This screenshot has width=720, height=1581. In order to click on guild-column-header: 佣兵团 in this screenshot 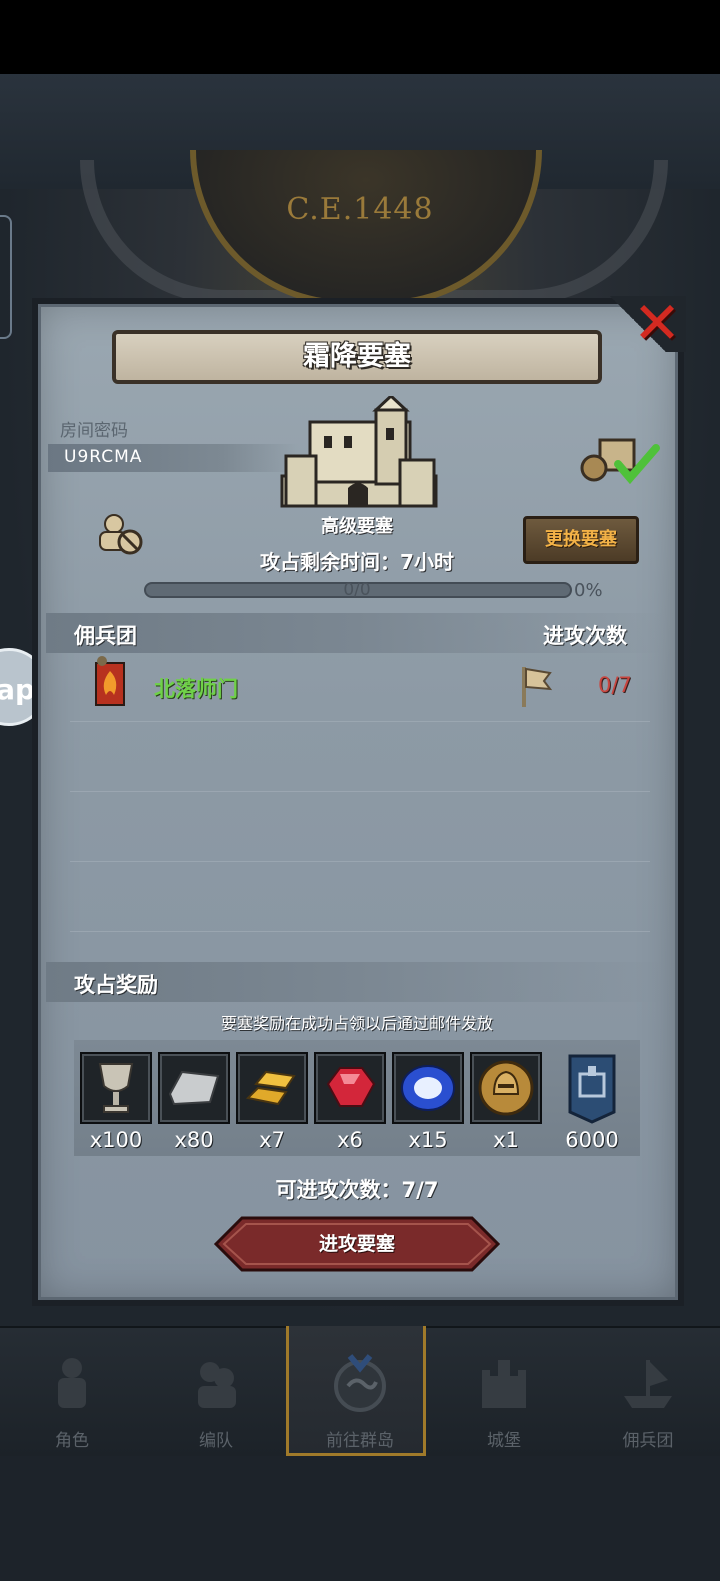, I will do `click(105, 636)`.